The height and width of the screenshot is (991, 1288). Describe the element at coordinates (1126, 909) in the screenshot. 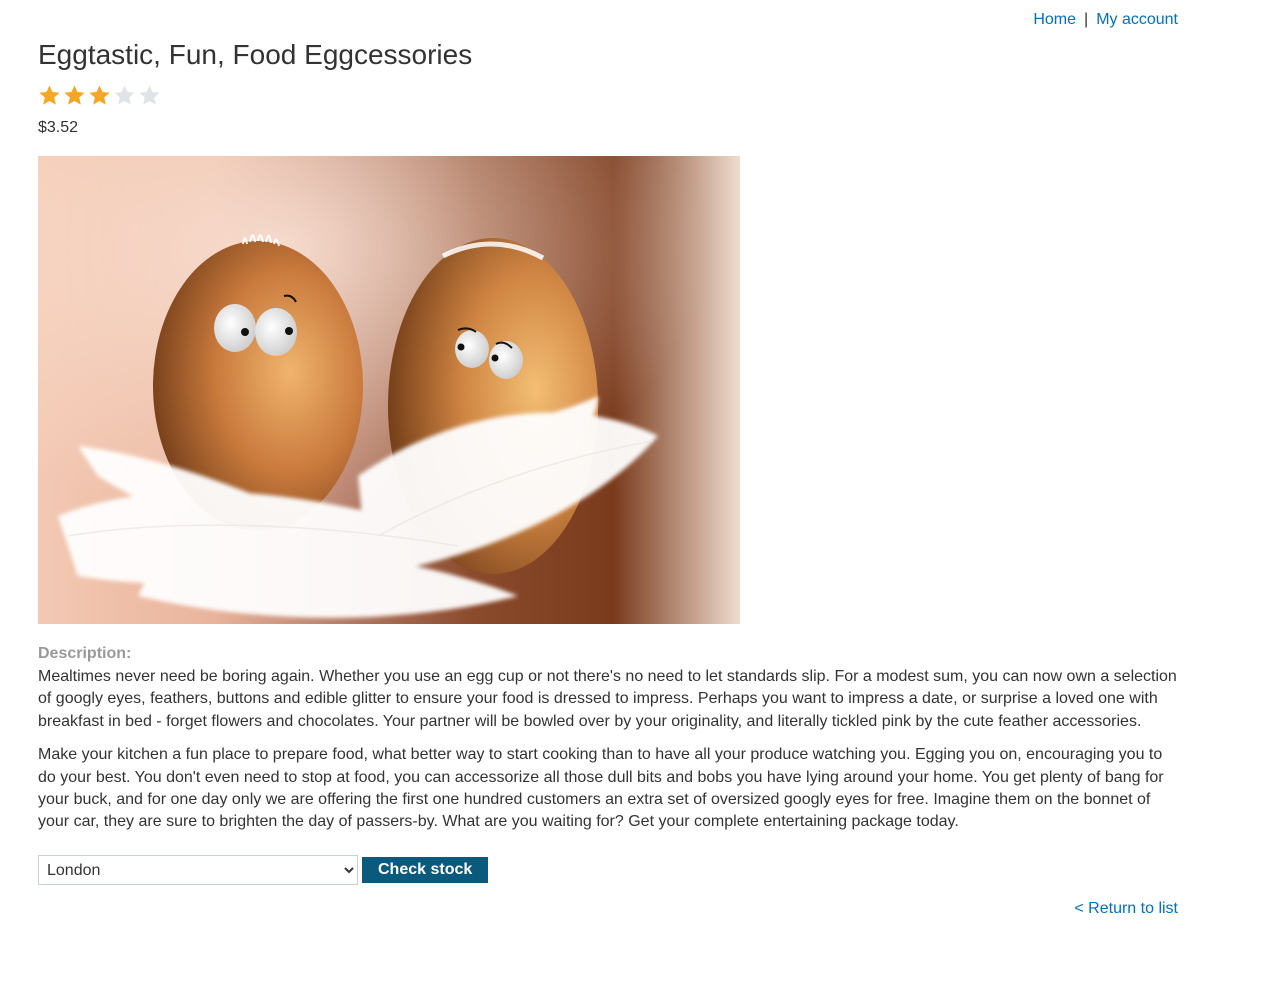

I see `return-to-list-link: < Return to list` at that location.